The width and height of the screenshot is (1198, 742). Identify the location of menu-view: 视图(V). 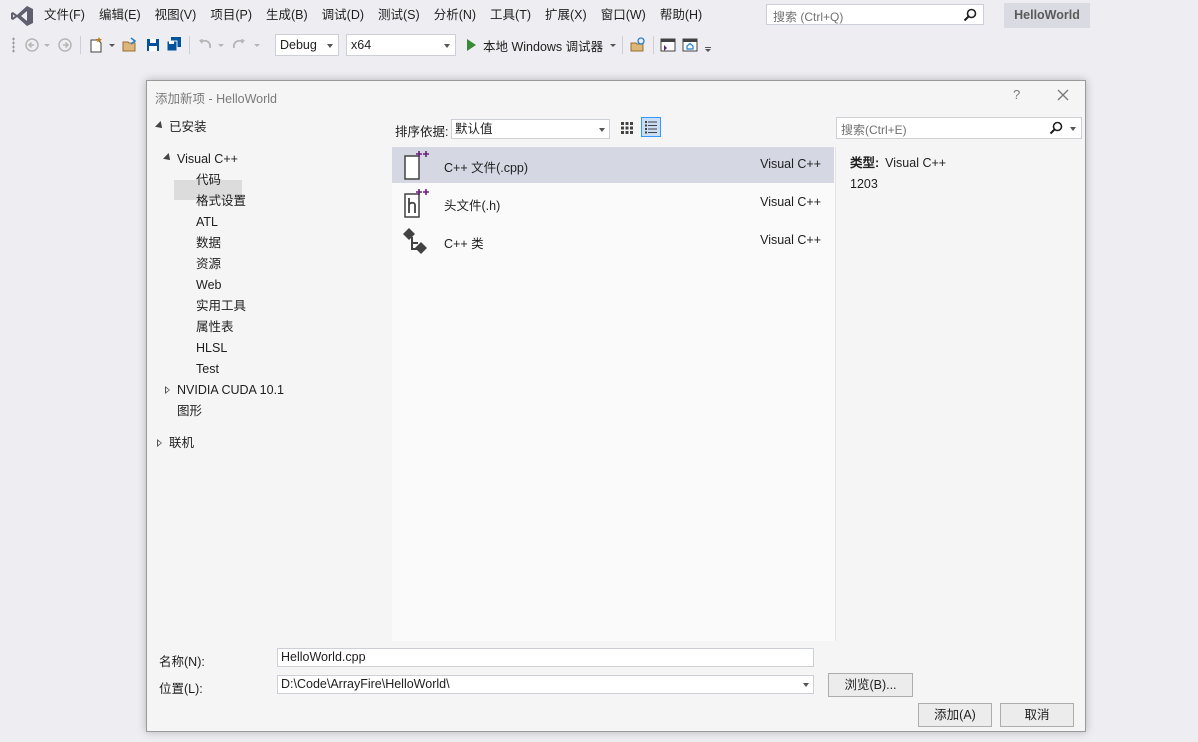
(176, 15).